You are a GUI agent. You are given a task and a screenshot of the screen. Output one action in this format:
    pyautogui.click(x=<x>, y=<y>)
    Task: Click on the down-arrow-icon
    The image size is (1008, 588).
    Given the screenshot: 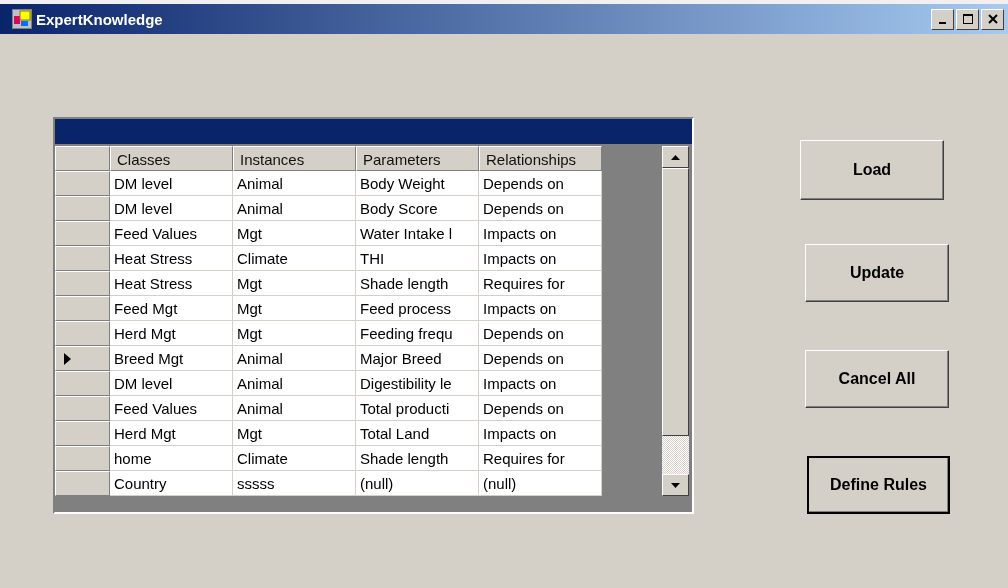 What is the action you would take?
    pyautogui.click(x=675, y=485)
    